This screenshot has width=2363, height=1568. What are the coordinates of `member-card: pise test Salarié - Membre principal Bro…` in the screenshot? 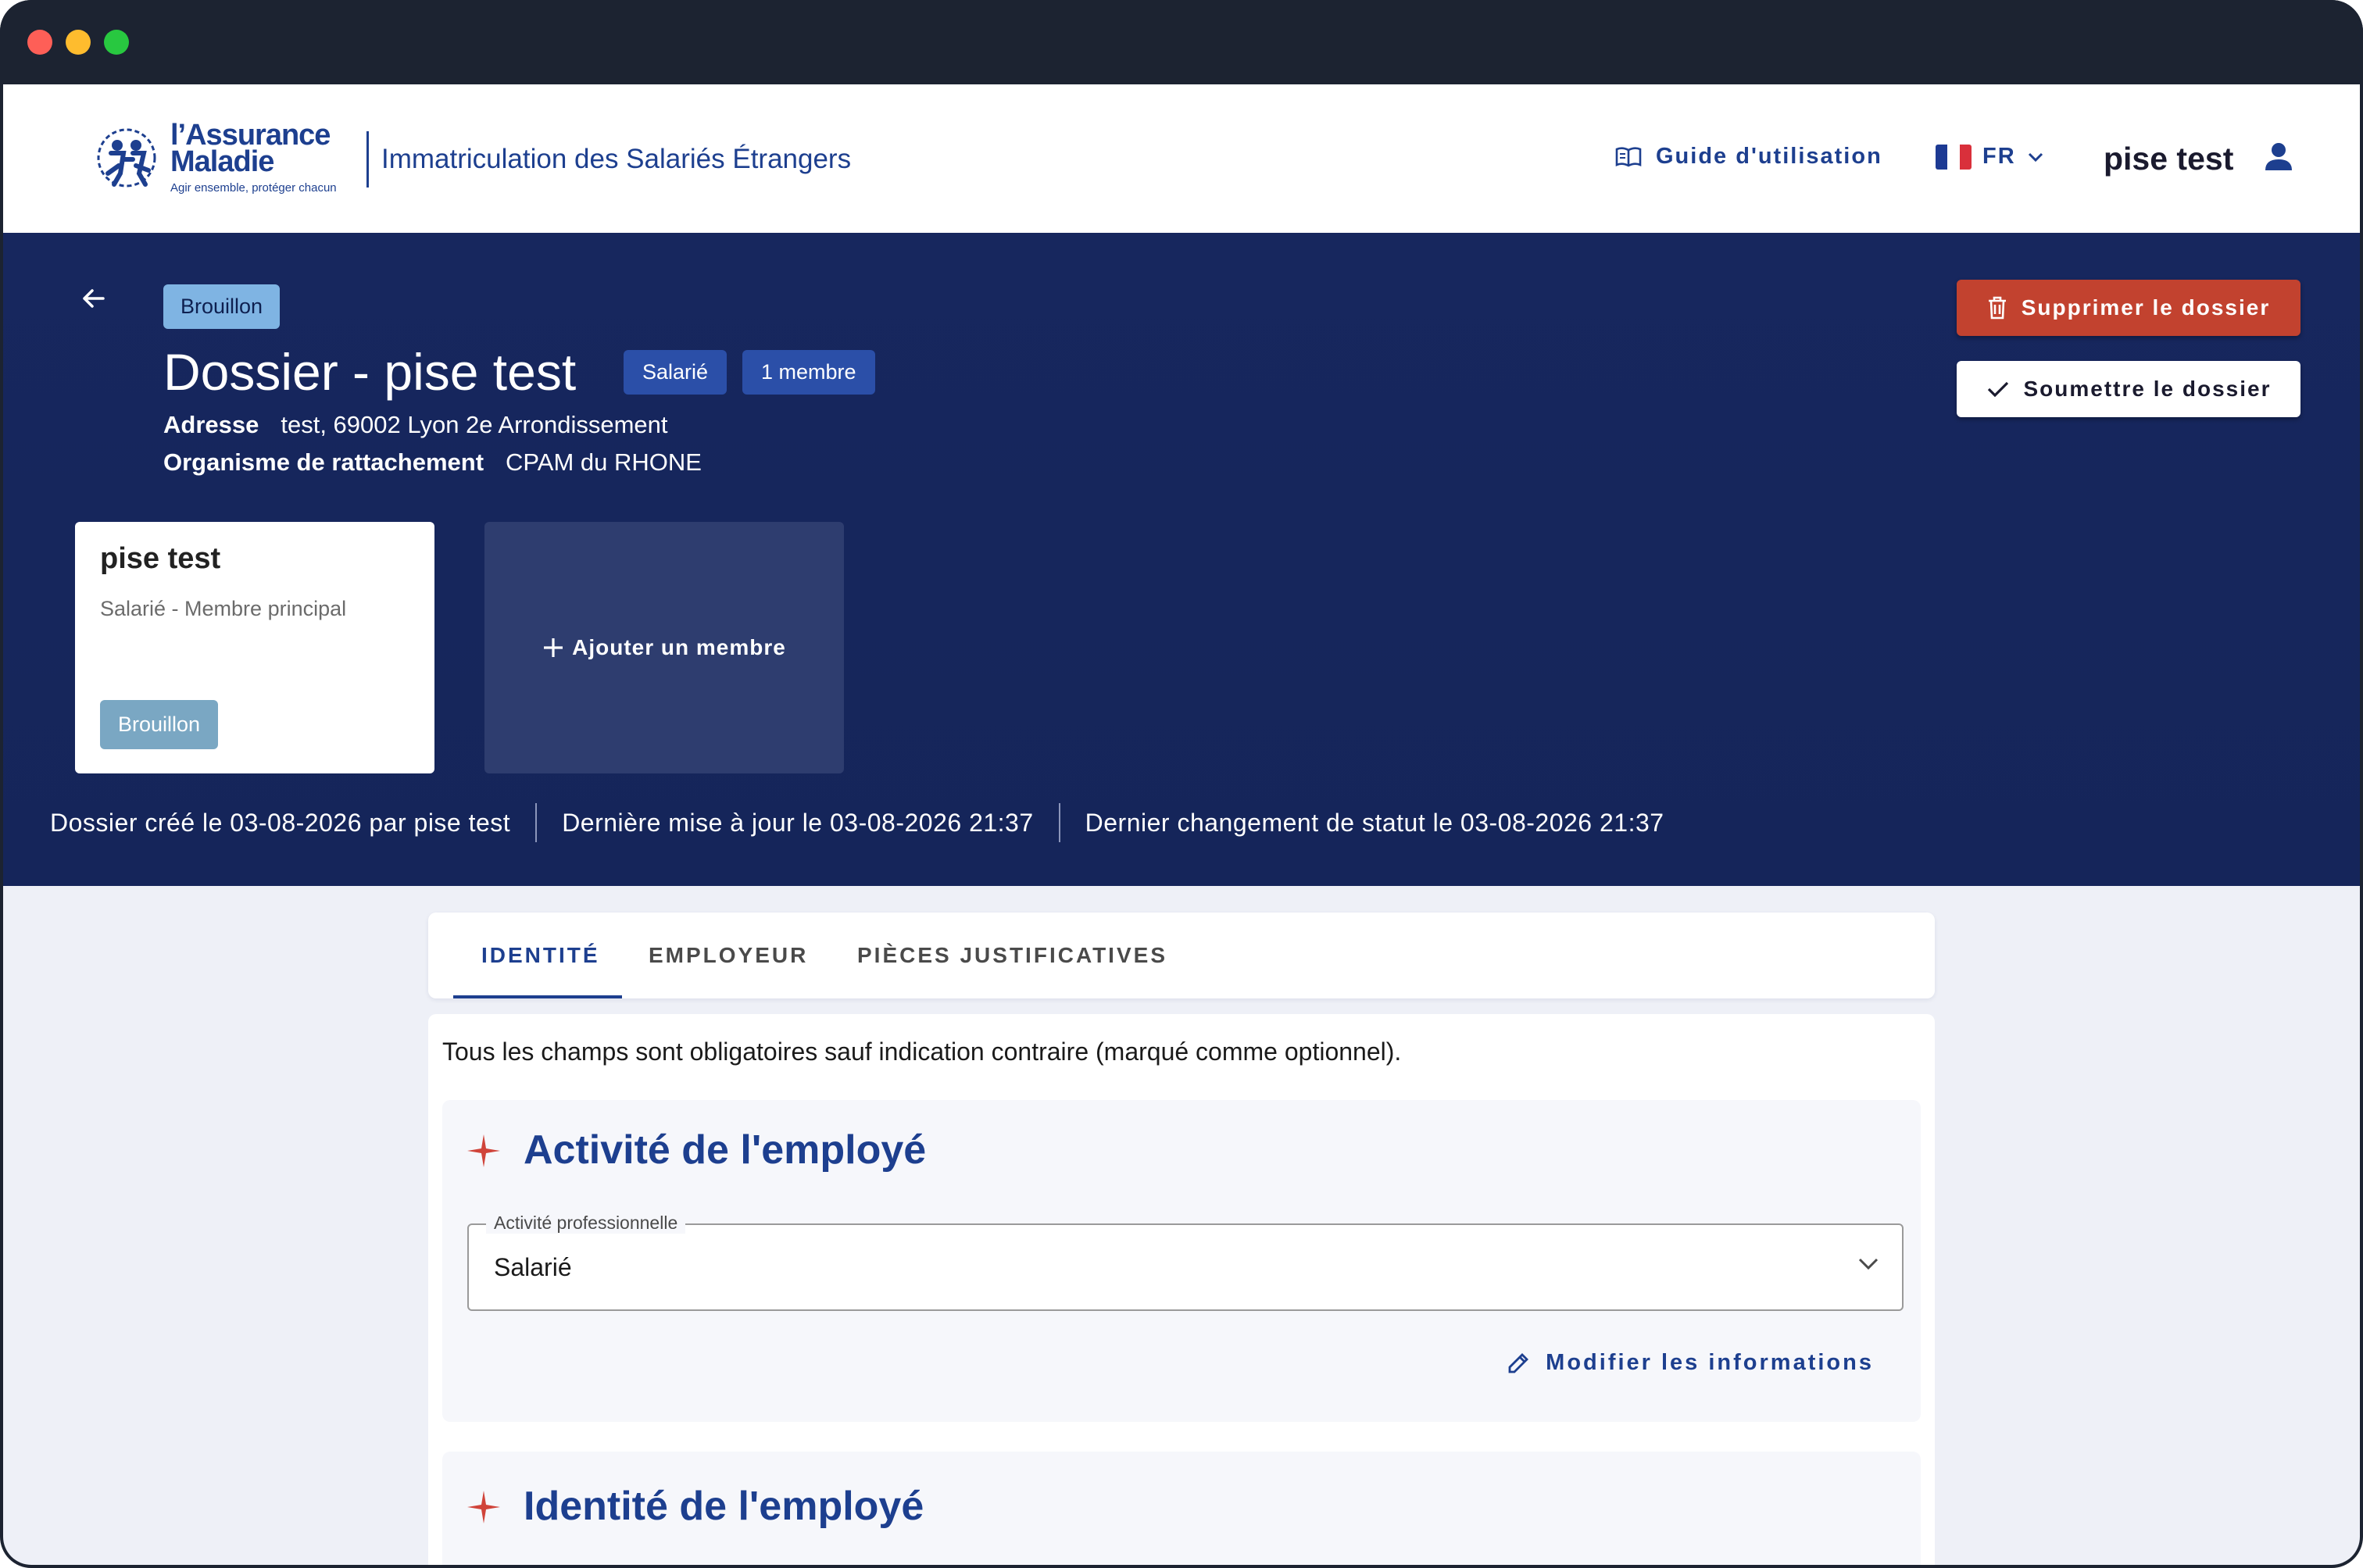 It's located at (254, 647).